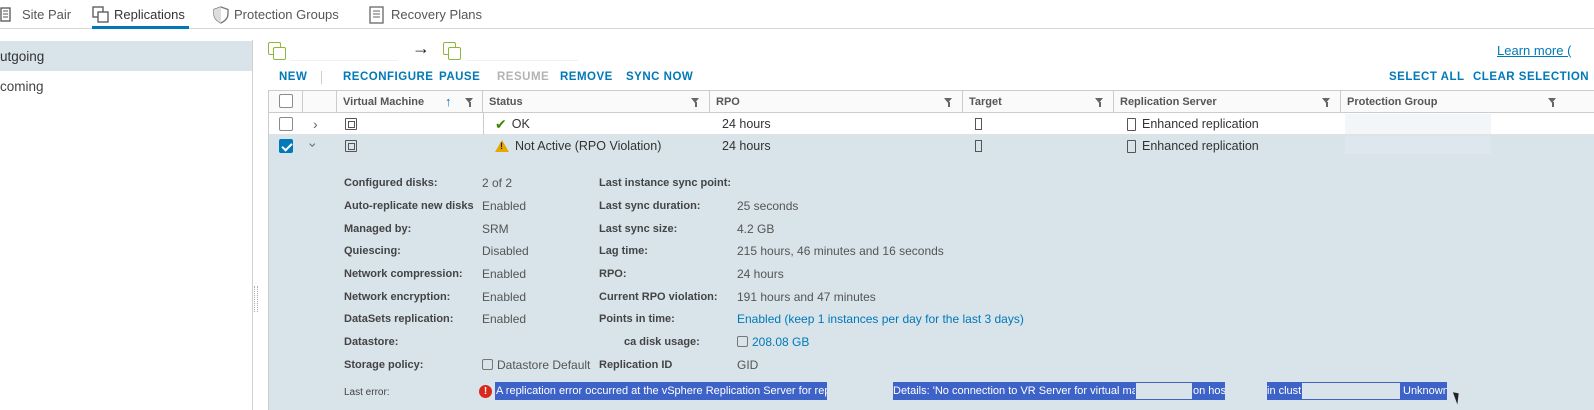  What do you see at coordinates (1038, 101) in the screenshot?
I see `column-header-target: Target` at bounding box center [1038, 101].